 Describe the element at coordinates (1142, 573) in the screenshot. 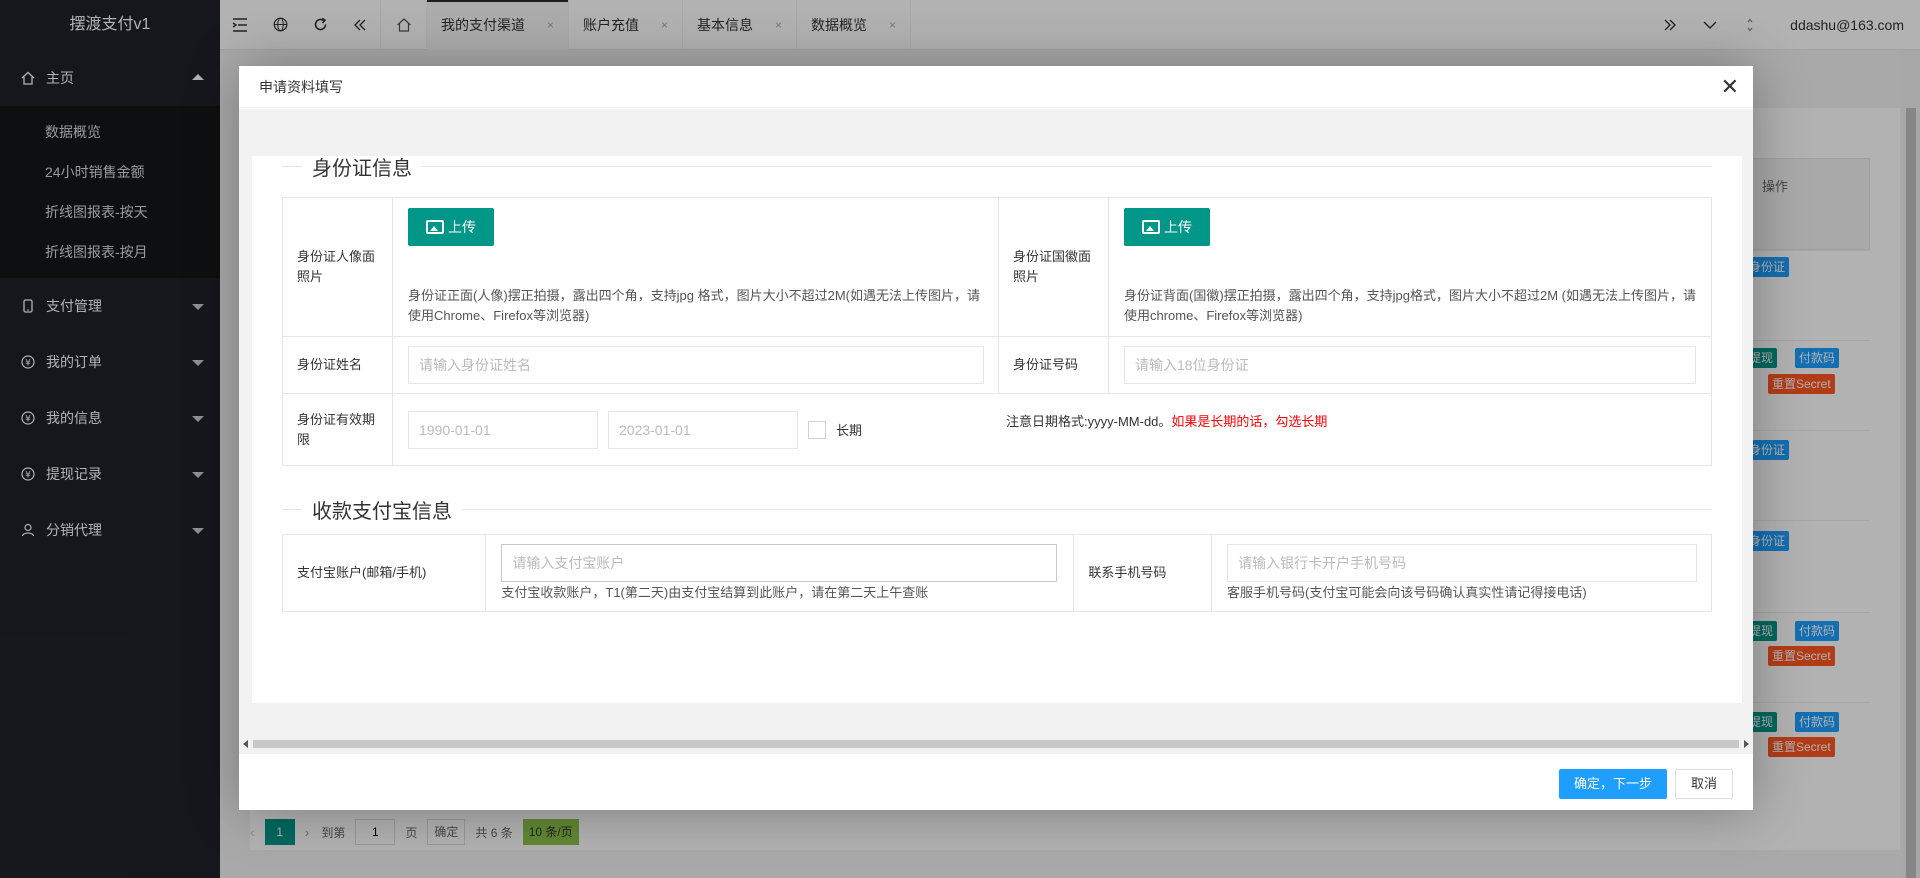

I see `contact-phone-label: 联系手机号码` at that location.